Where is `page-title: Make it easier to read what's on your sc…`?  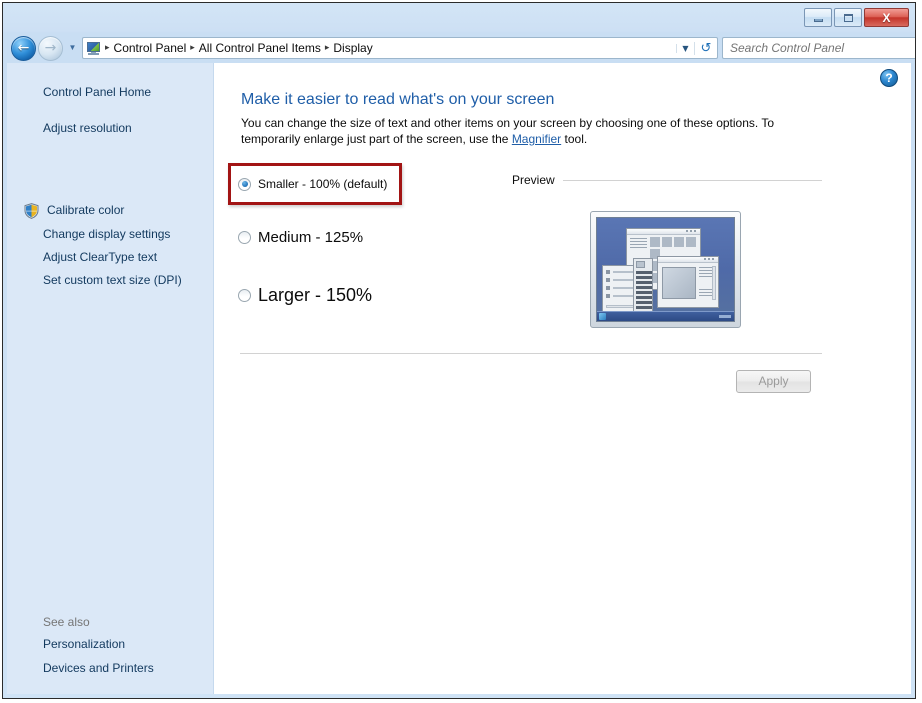 page-title: Make it easier to read what's on your sc… is located at coordinates (398, 99).